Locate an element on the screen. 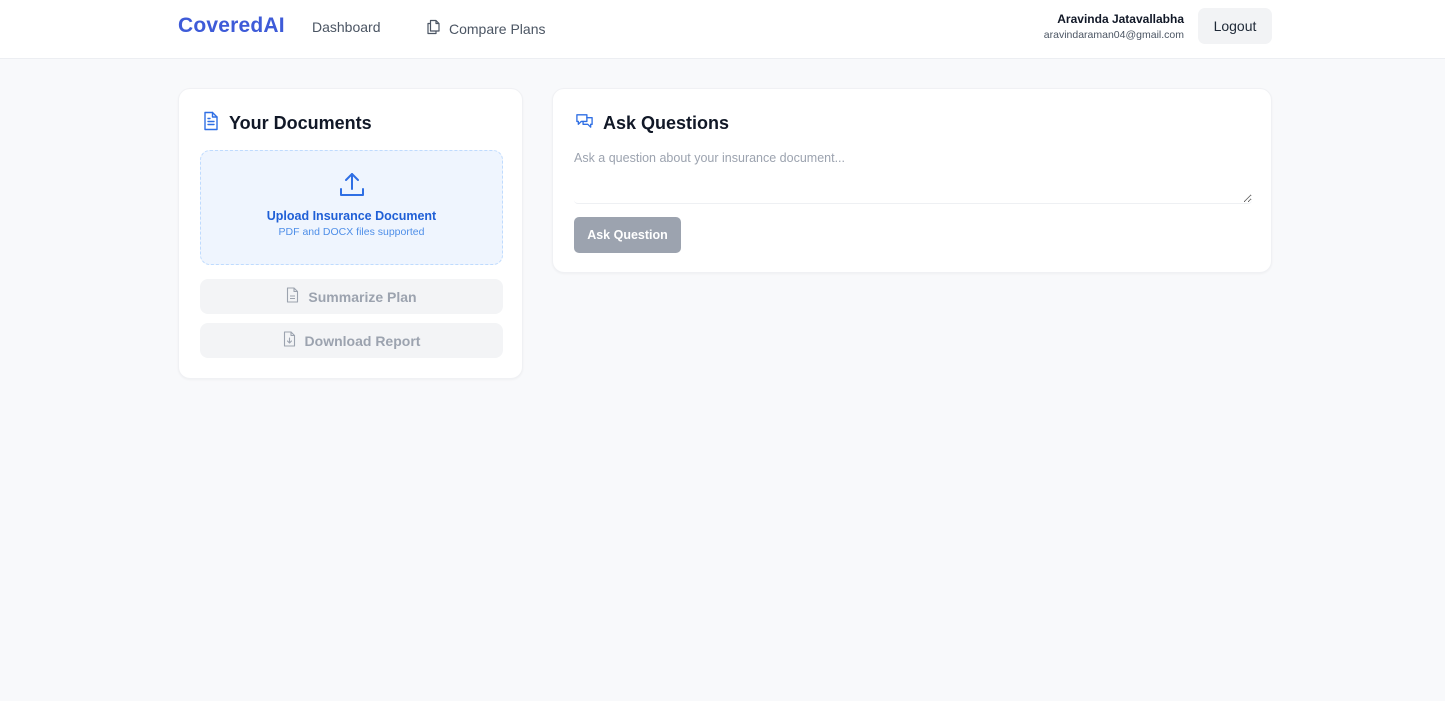 This screenshot has height=701, width=1445. chat-bubbles-icon is located at coordinates (584, 123).